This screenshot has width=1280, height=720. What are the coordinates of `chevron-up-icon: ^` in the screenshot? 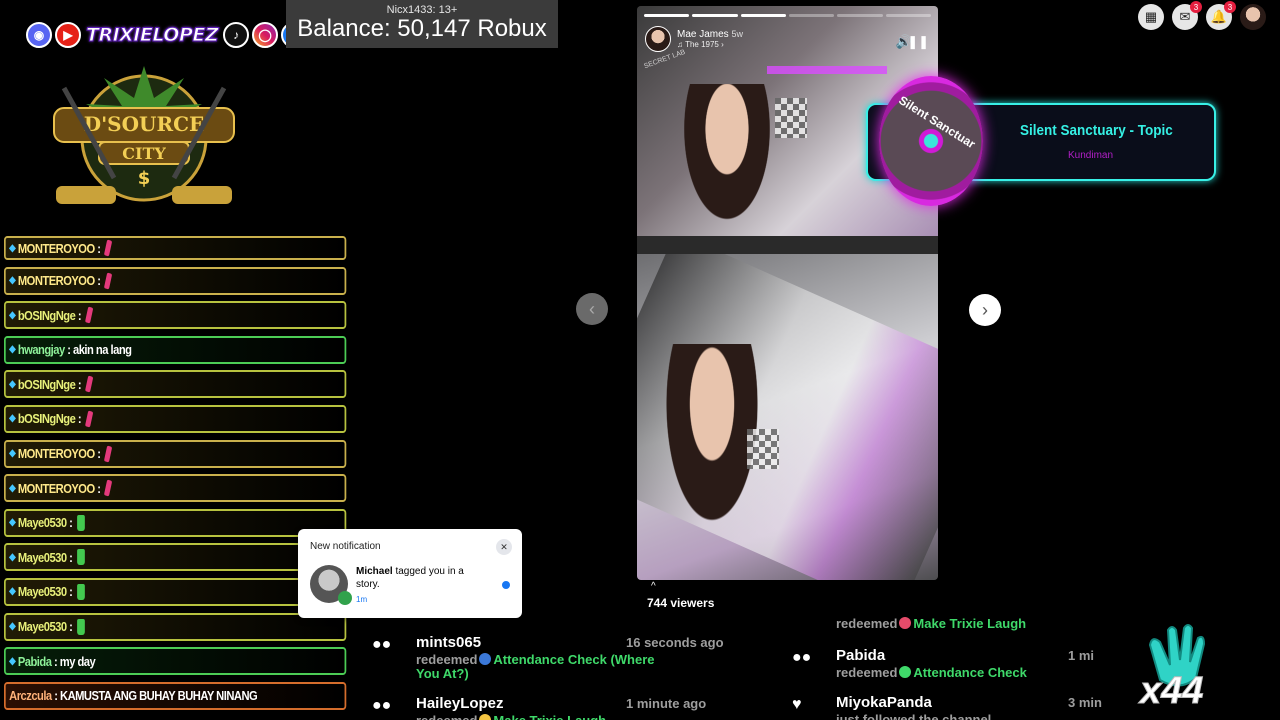 It's located at (653, 586).